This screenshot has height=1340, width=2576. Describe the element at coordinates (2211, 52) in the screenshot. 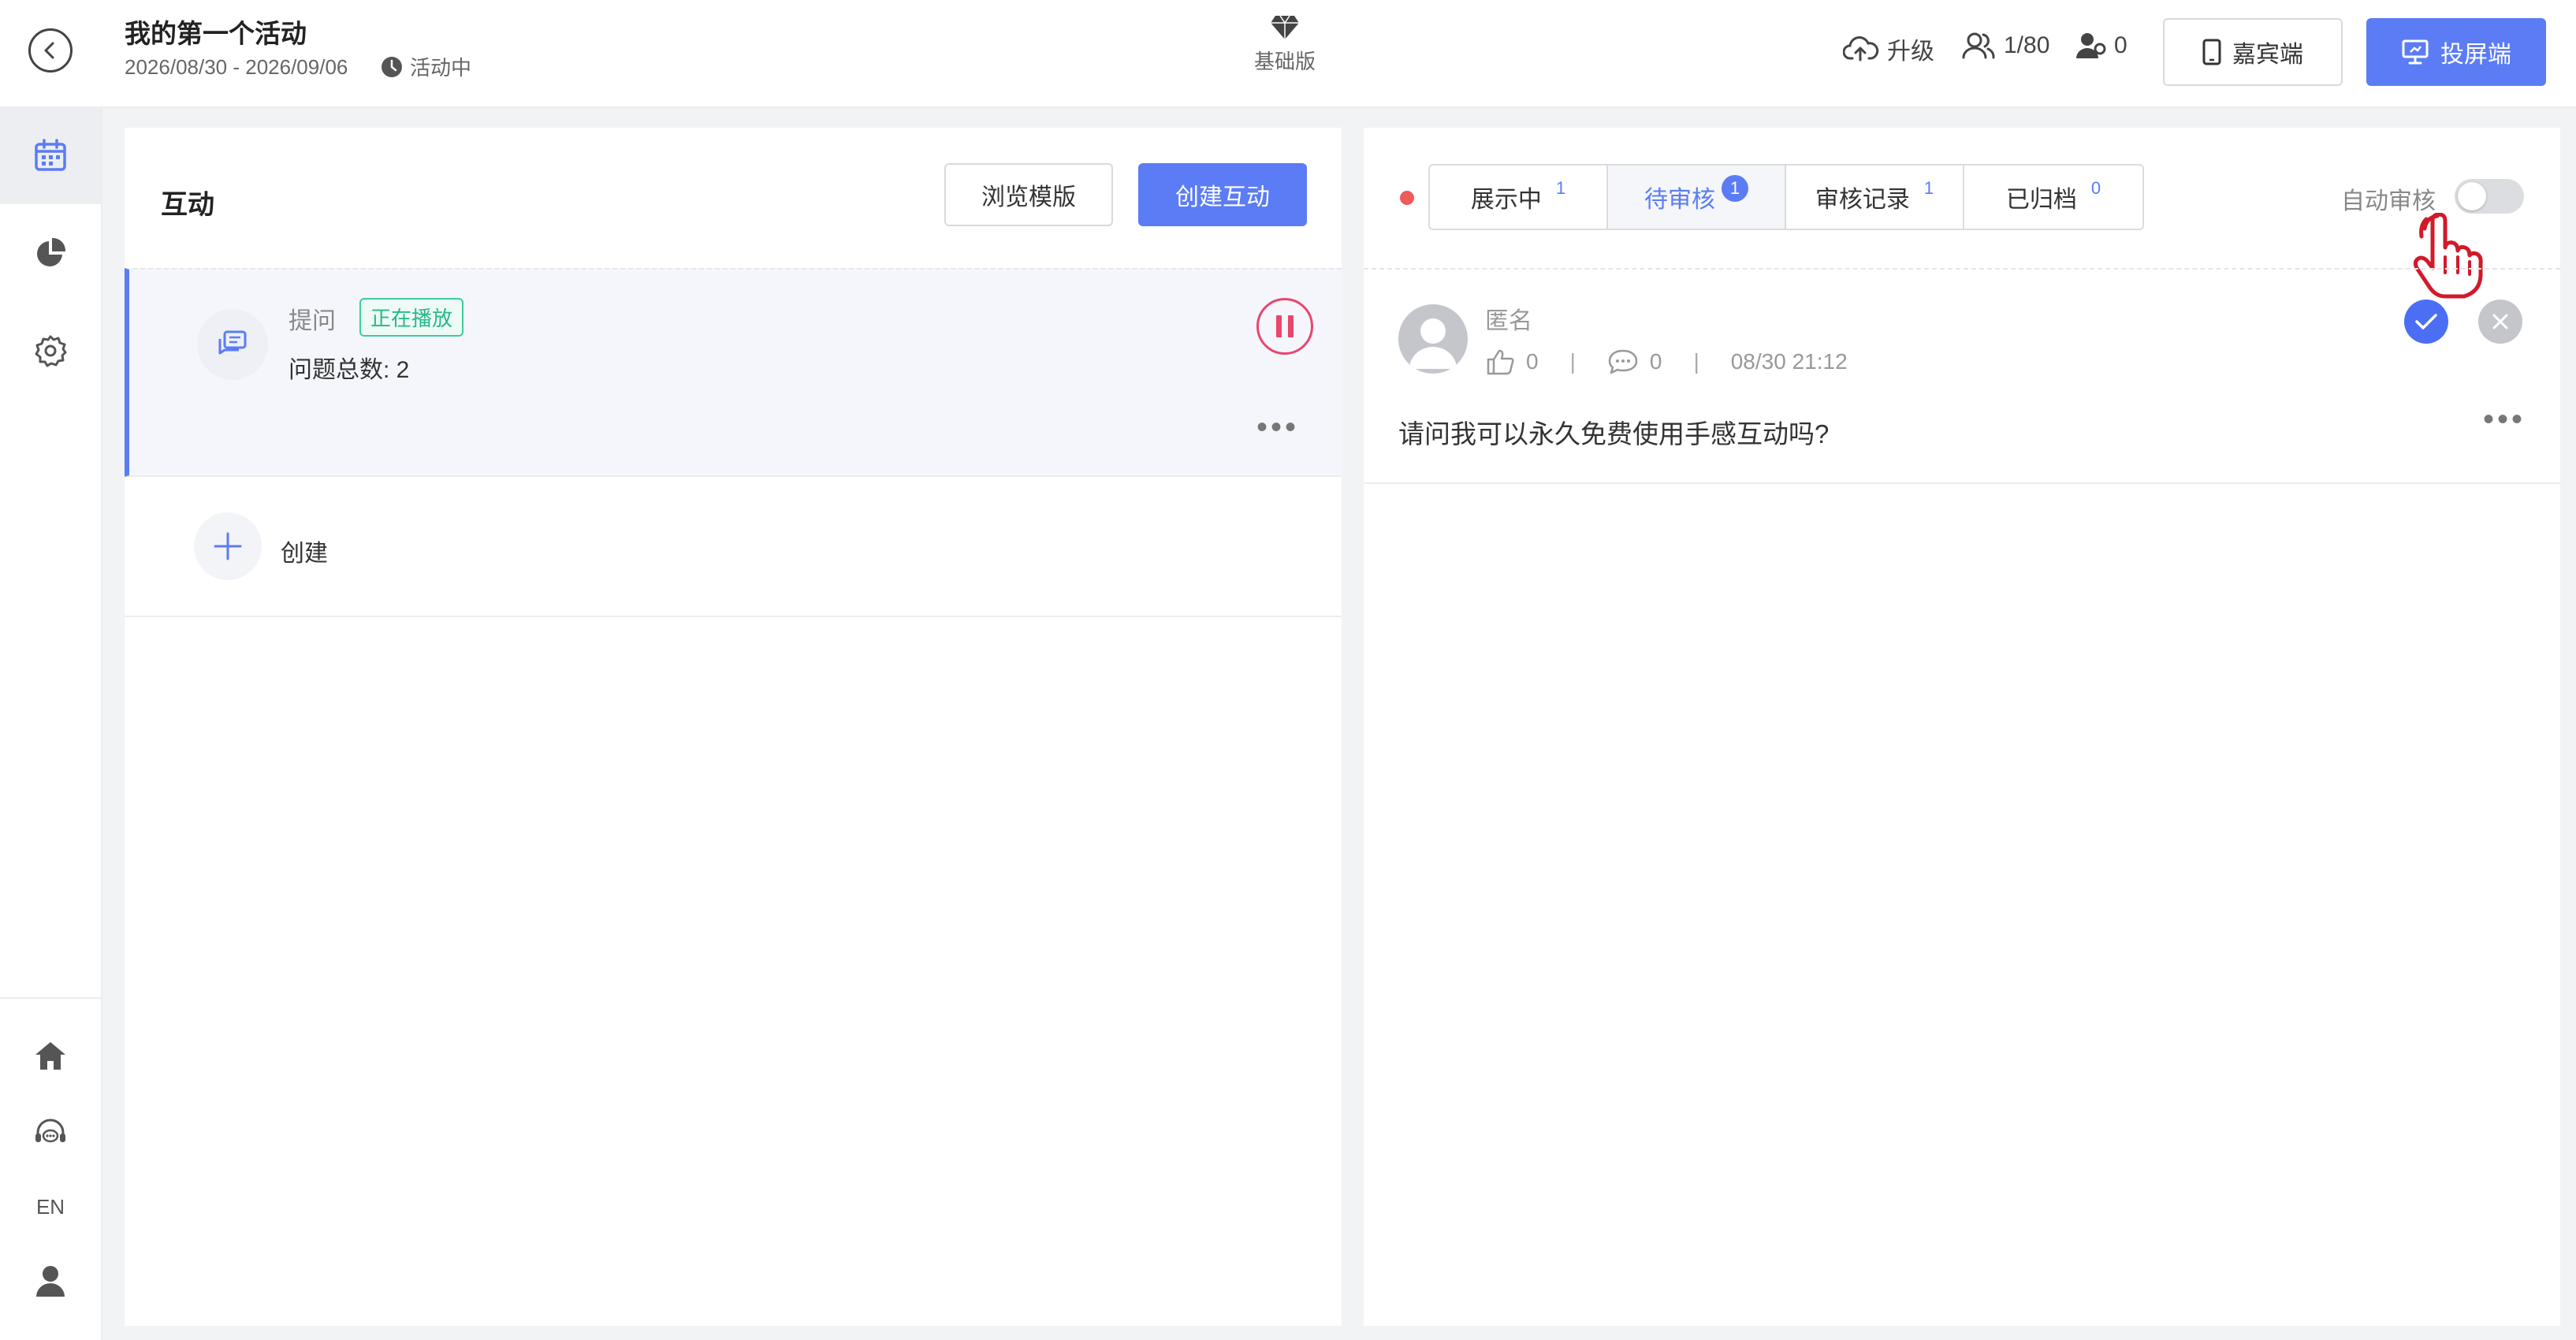

I see `phone-icon` at that location.